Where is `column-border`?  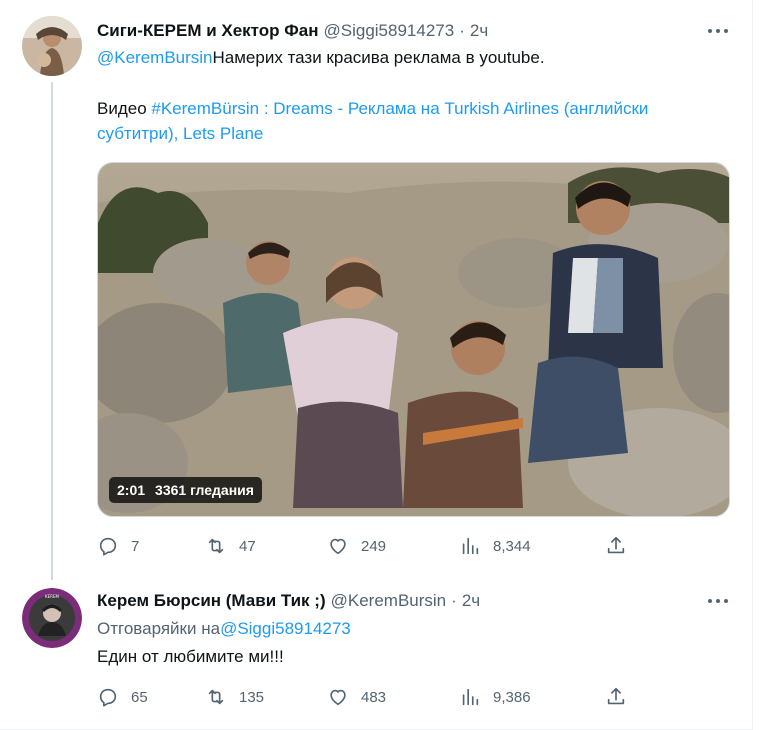
column-border is located at coordinates (752, 365).